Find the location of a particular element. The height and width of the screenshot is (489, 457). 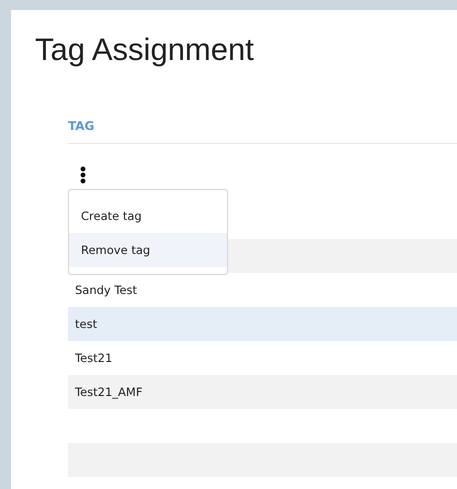

table-row: Test21_AMF is located at coordinates (262, 392).